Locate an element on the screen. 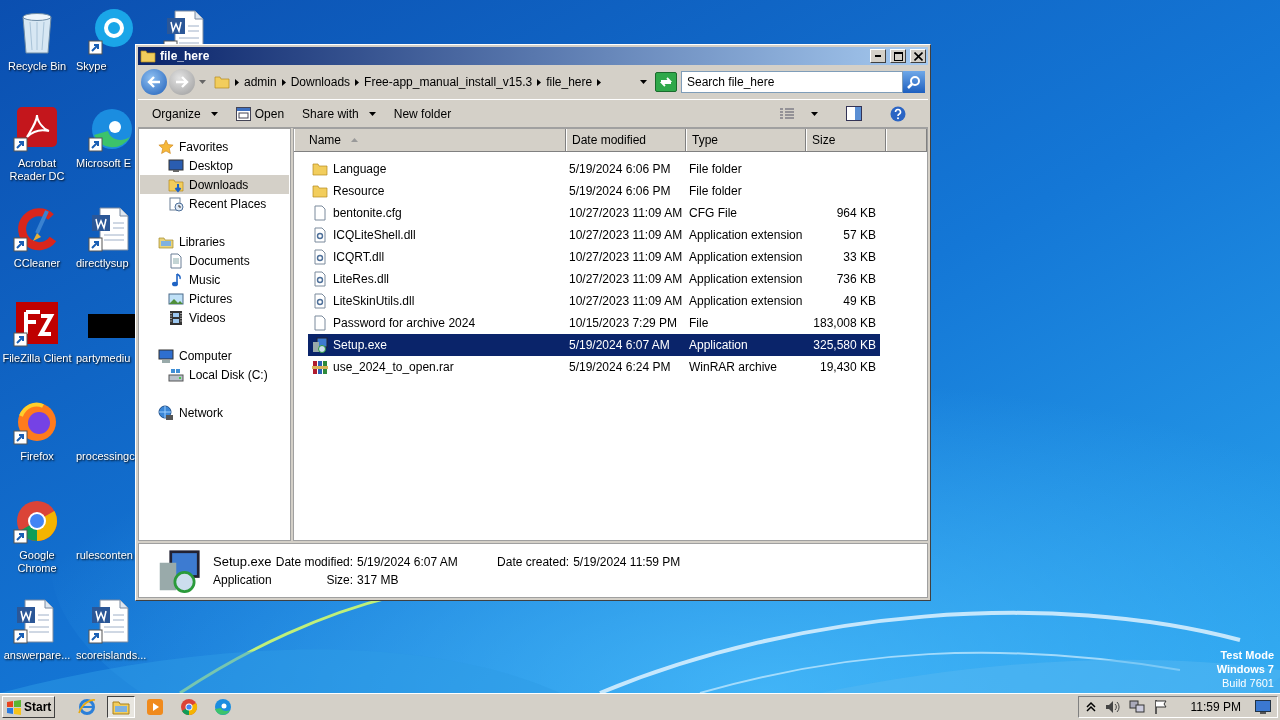 The width and height of the screenshot is (1280, 720). desktop-icon-label: Firefox is located at coordinates (37, 456).